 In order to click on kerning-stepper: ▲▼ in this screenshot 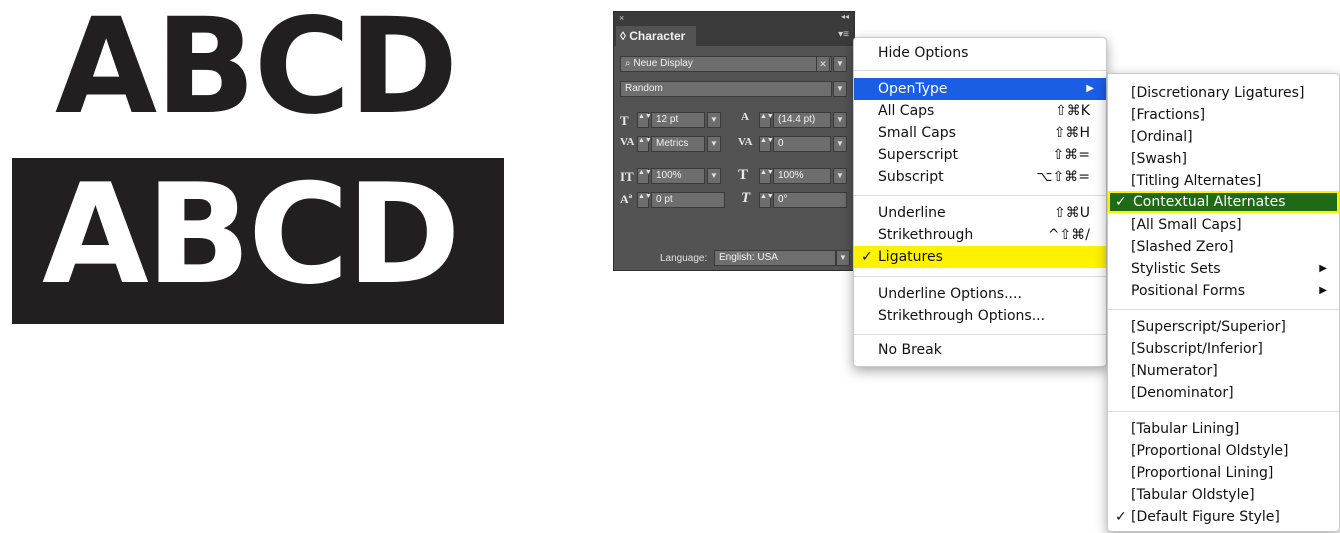, I will do `click(644, 144)`.